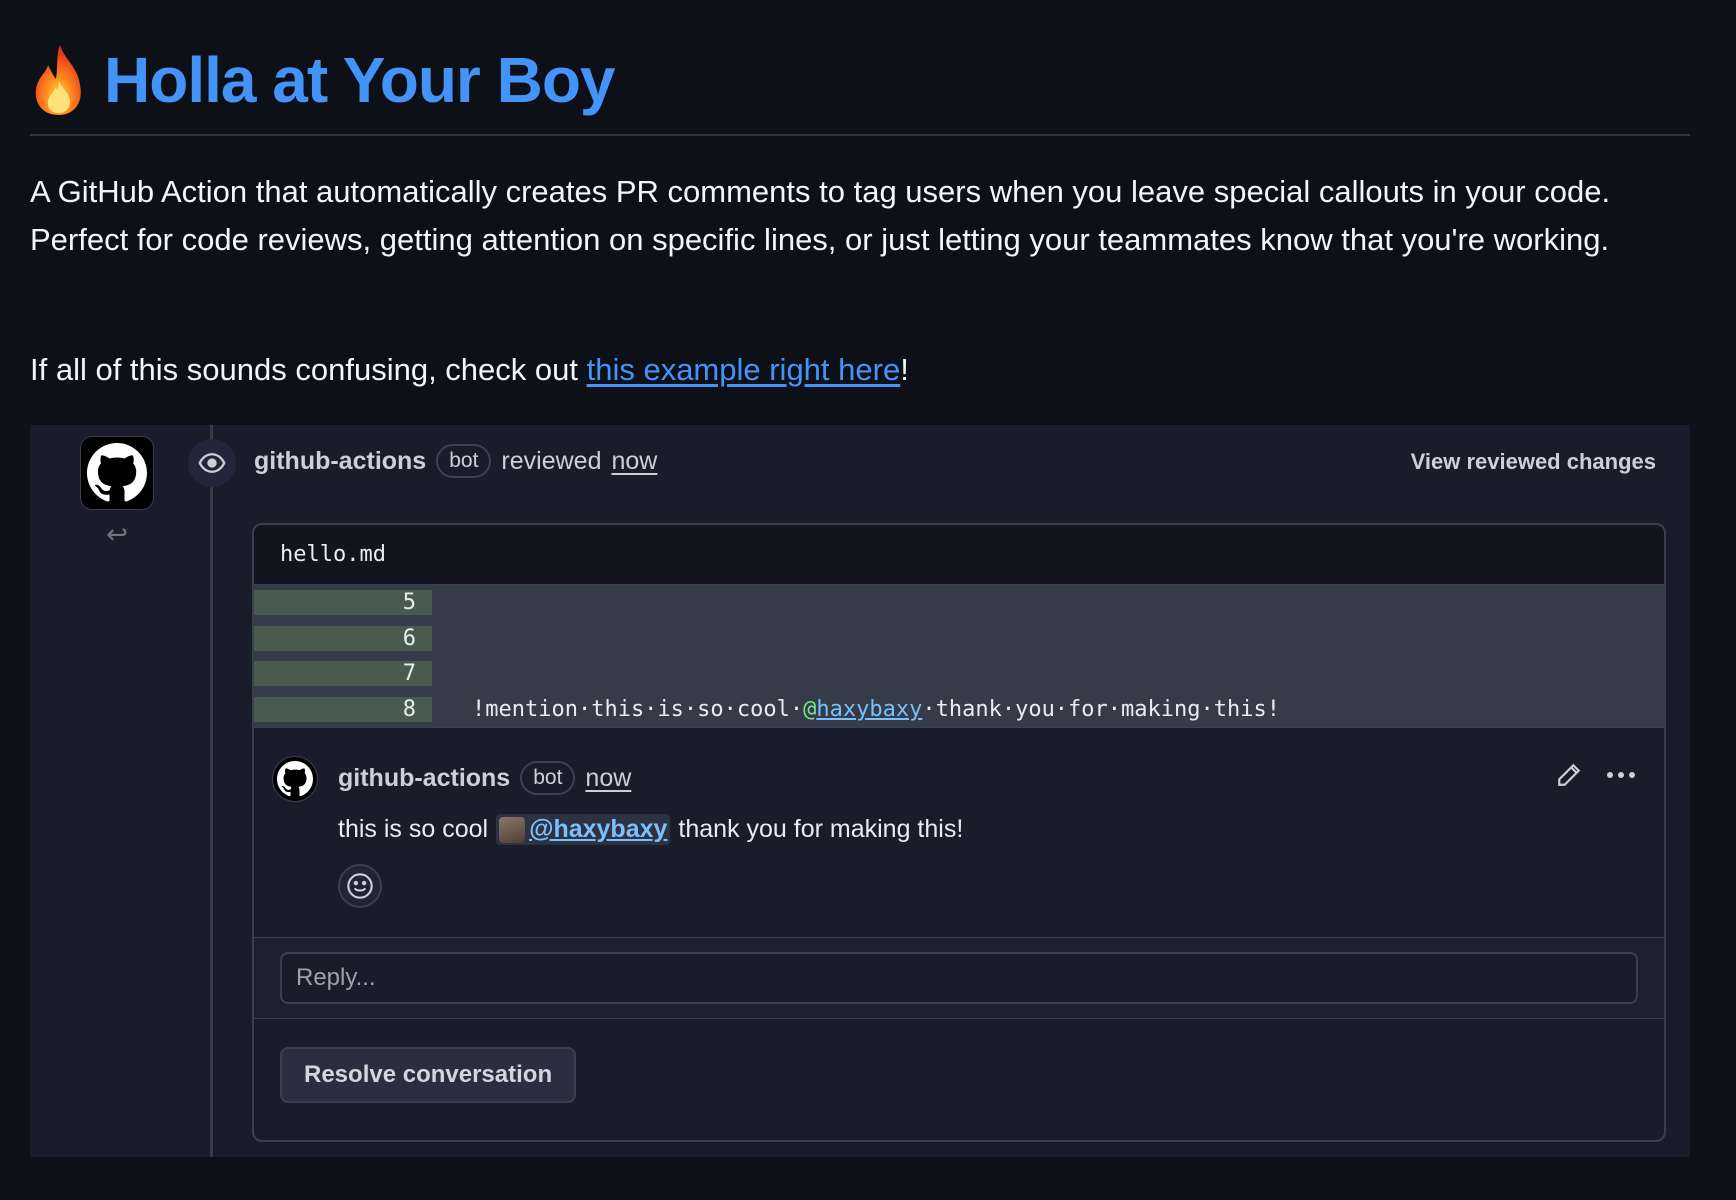 The width and height of the screenshot is (1736, 1200). I want to click on user-mention: @haxybaxy, so click(583, 829).